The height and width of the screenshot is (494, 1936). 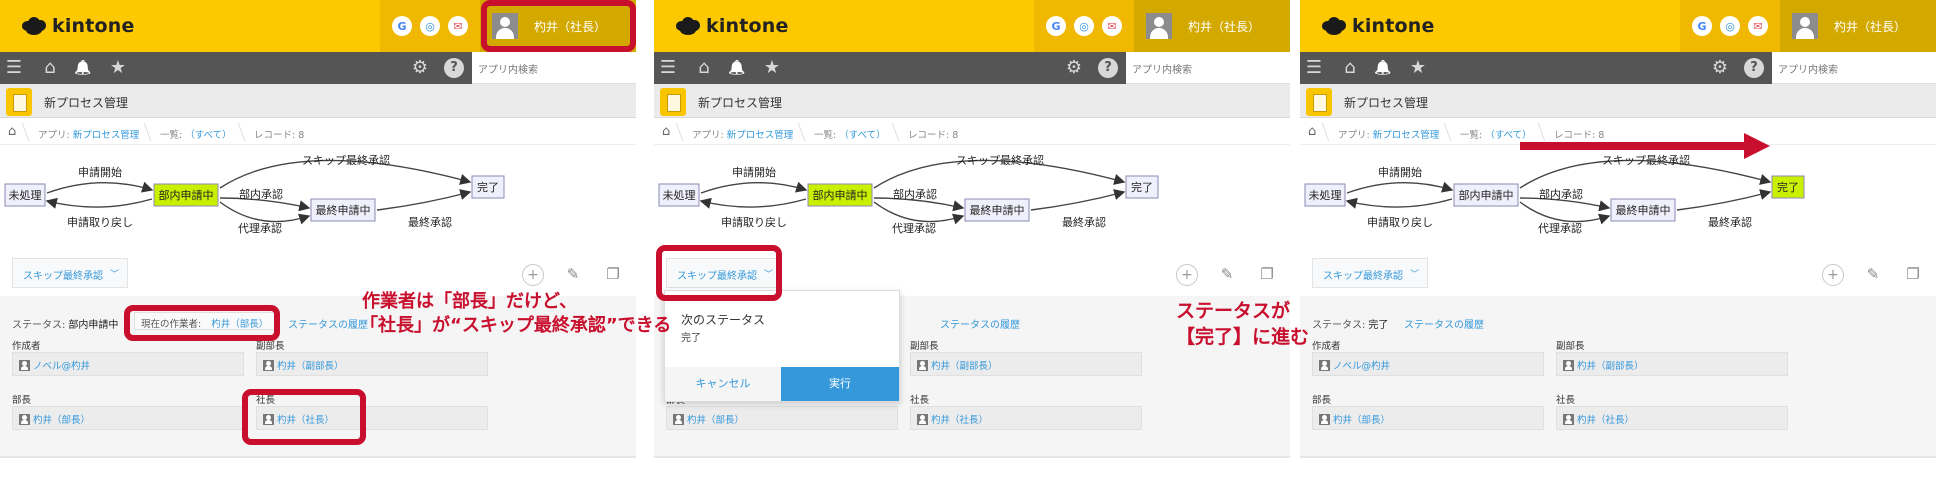 I want to click on app-icon, so click(x=673, y=102).